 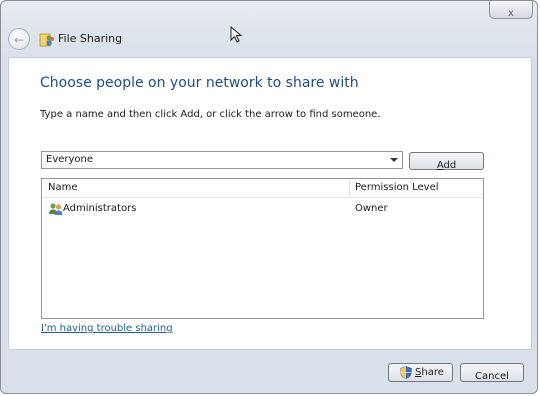 I want to click on add-button-label: Add, so click(x=446, y=165).